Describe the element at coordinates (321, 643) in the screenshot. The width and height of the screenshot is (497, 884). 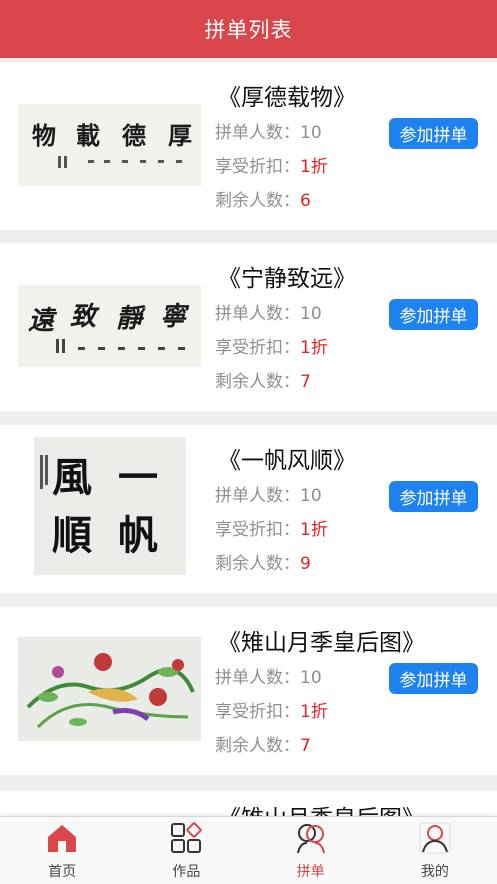
I see `artwork-title: 《雉山月季皇后图》` at that location.